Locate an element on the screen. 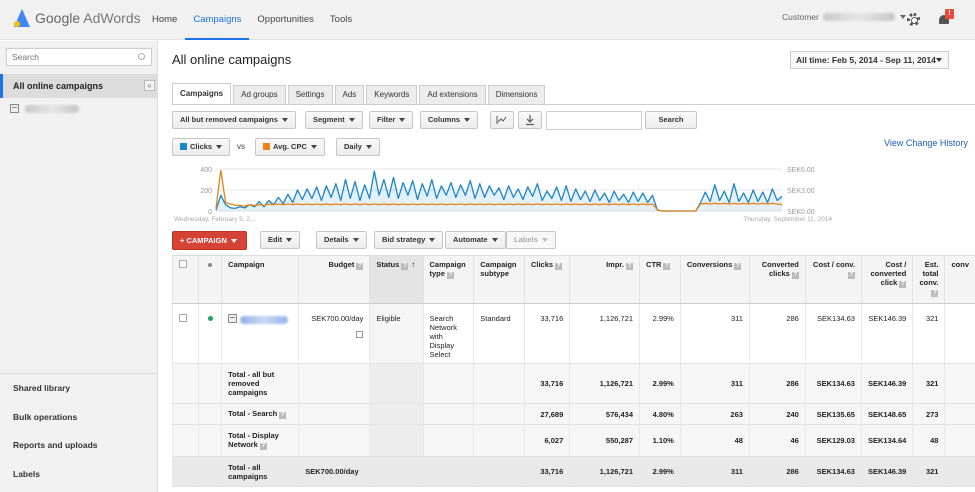  total-conversions: 48 is located at coordinates (714, 440).